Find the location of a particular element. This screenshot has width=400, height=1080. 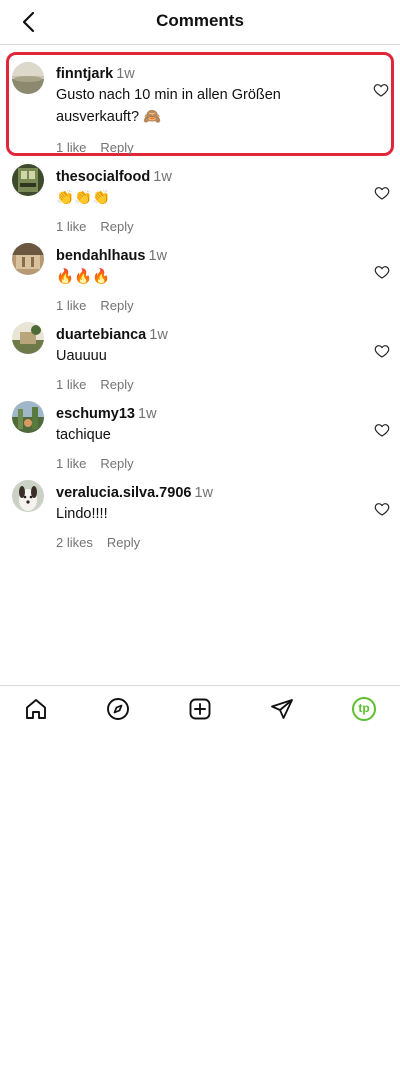

profile-initials: tp is located at coordinates (364, 708).